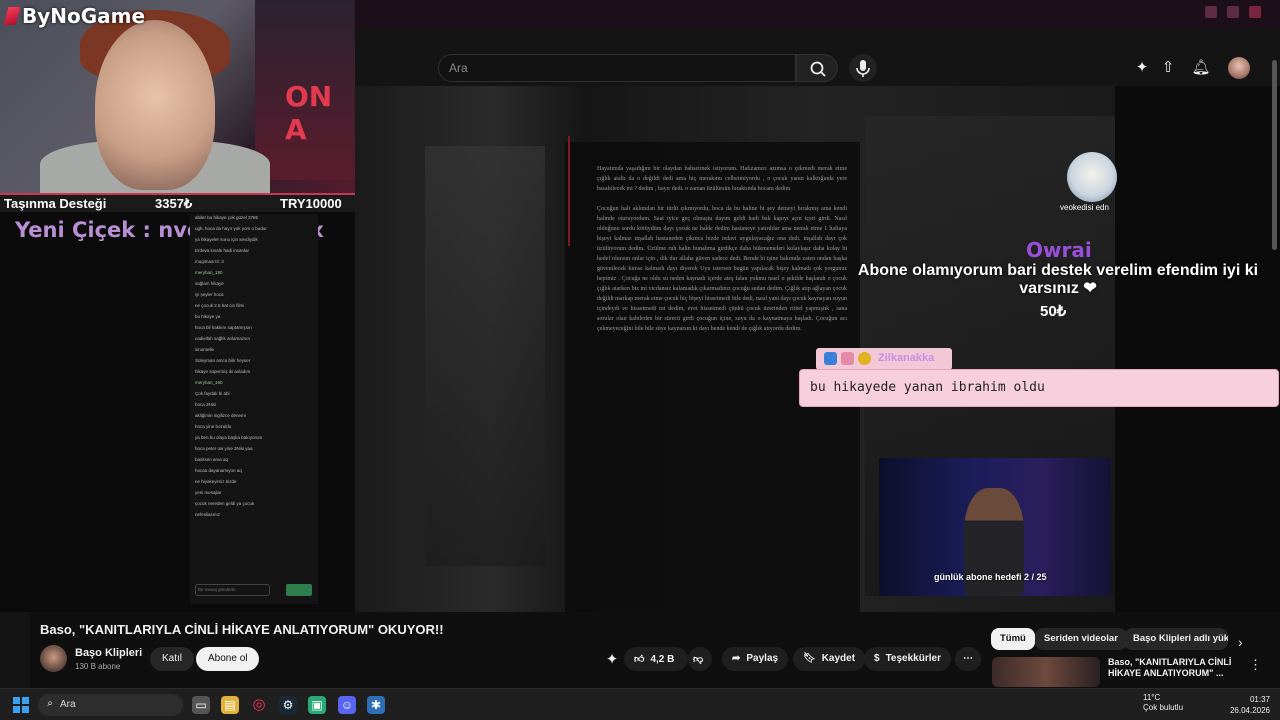 The width and height of the screenshot is (1280, 720). What do you see at coordinates (1247, 705) in the screenshot?
I see `clock: 01:37 26.04.2026` at bounding box center [1247, 705].